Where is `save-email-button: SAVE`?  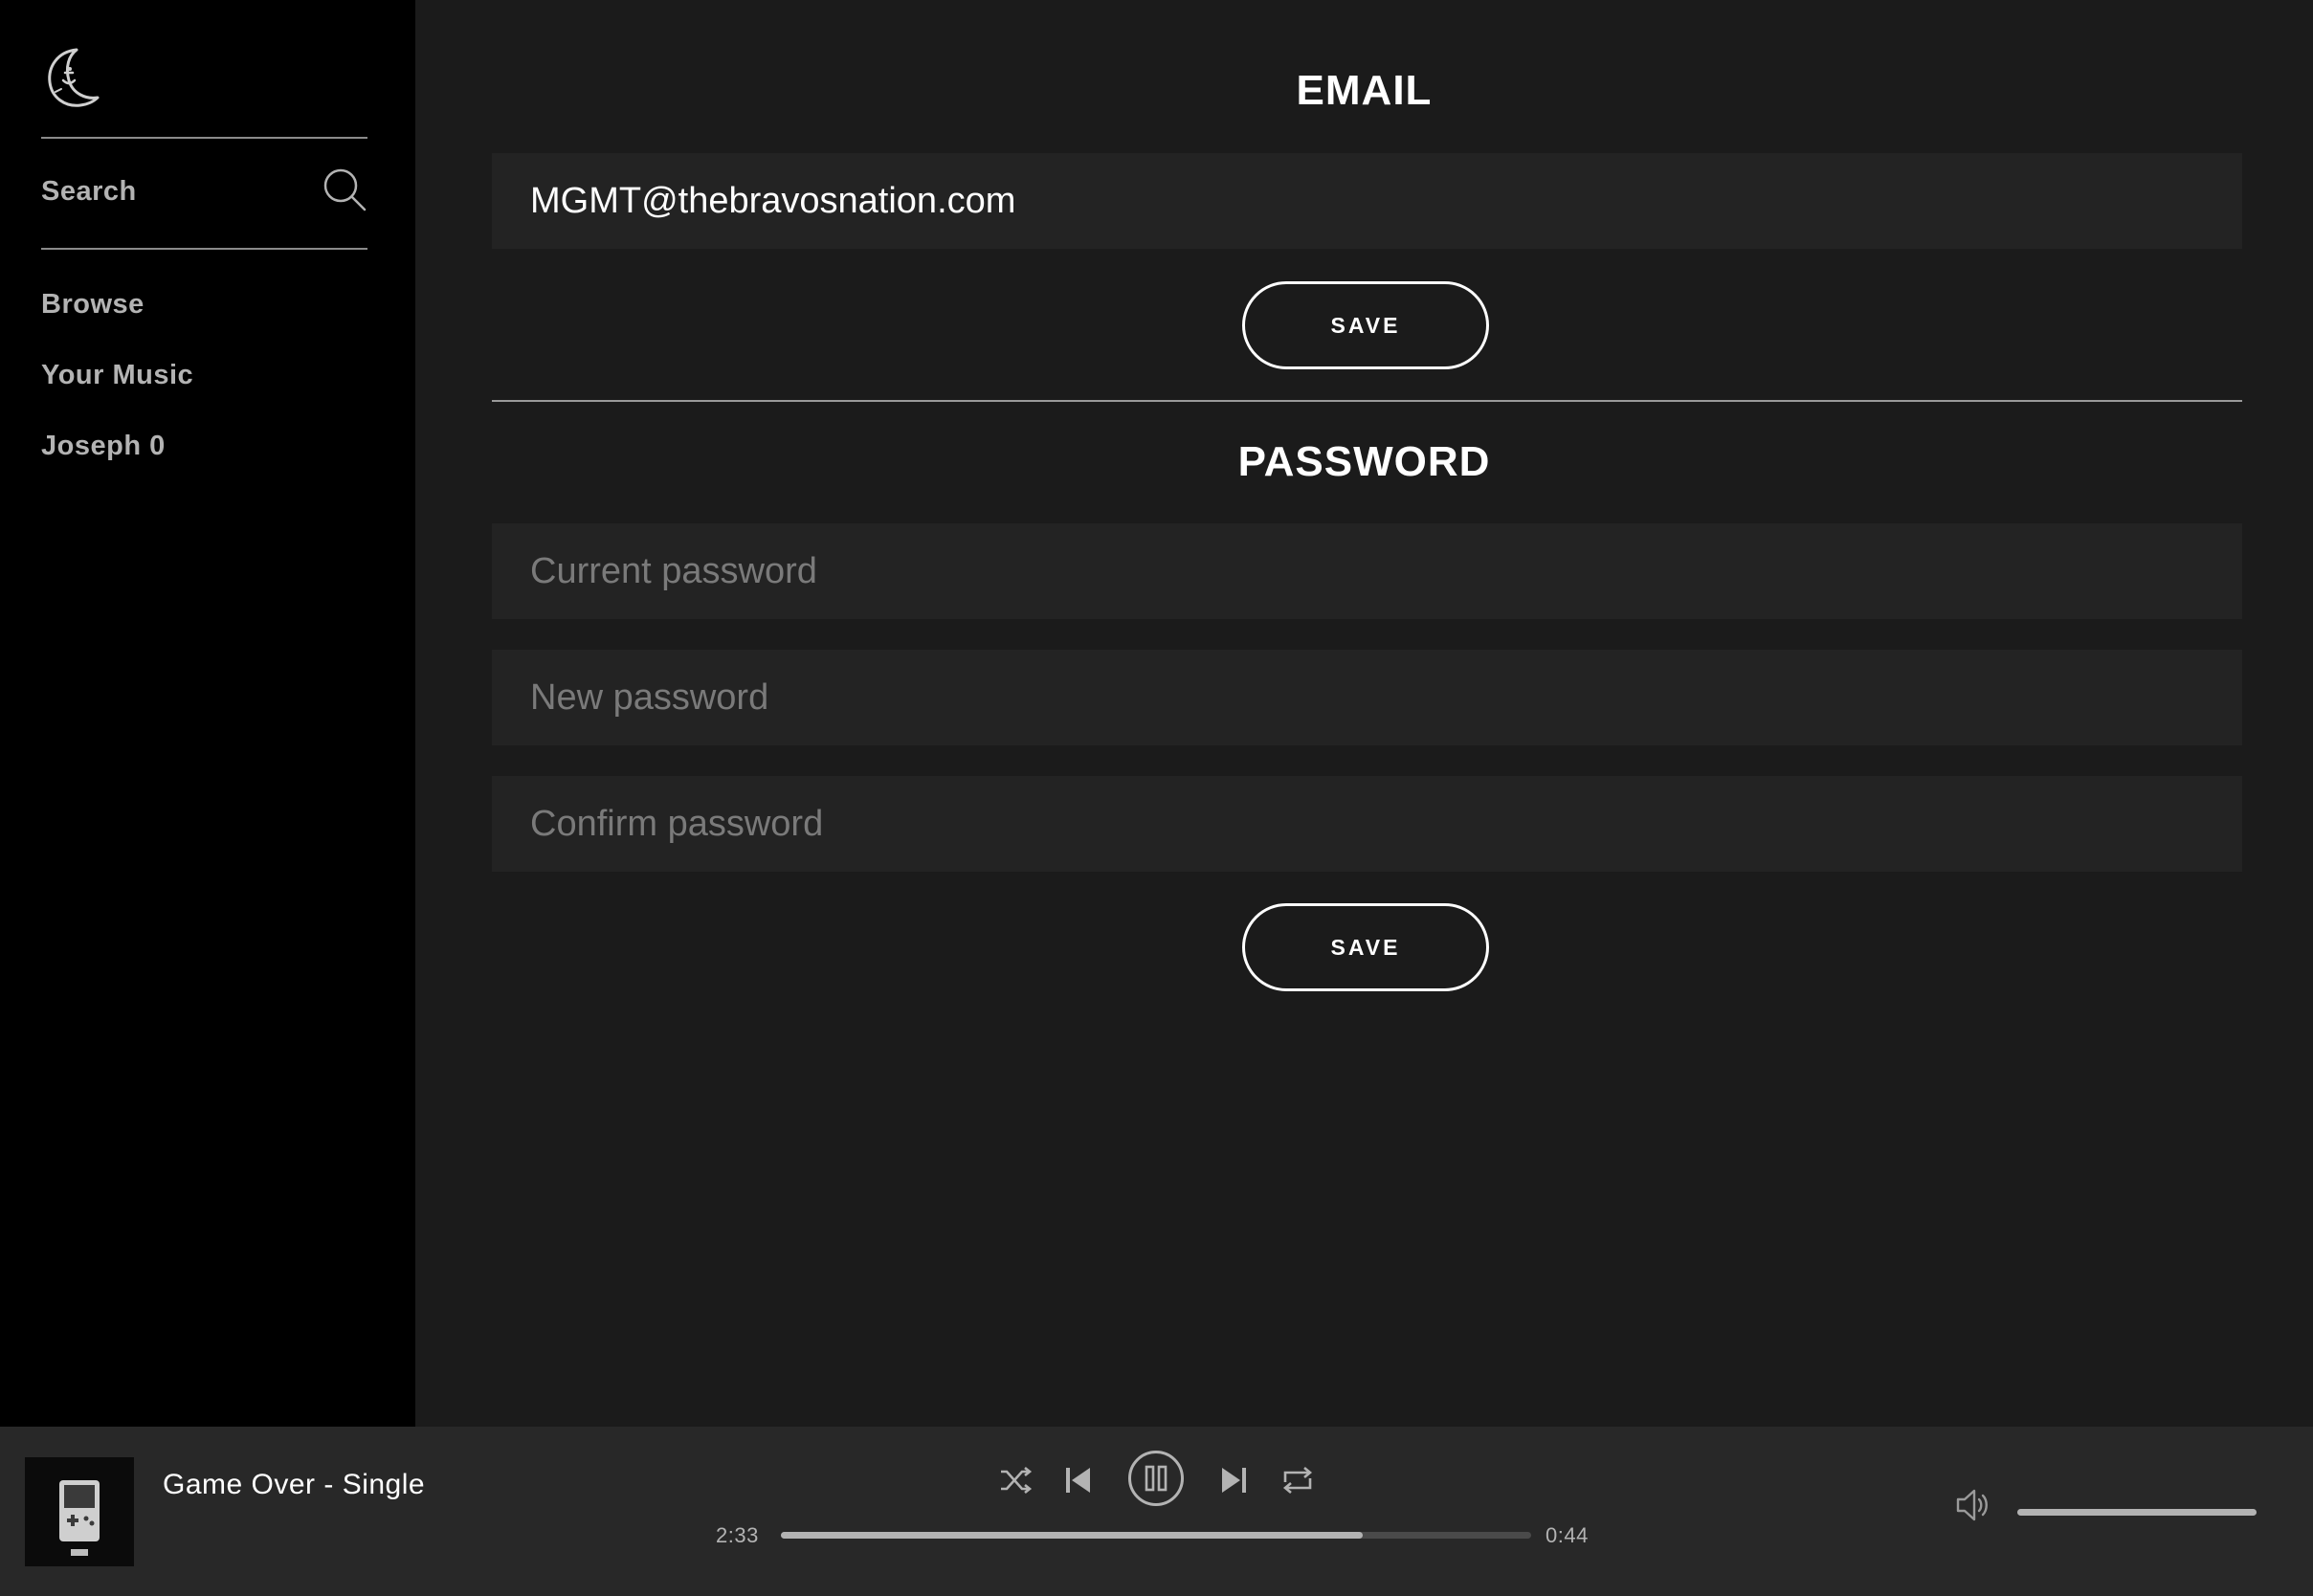 save-email-button: SAVE is located at coordinates (1365, 325).